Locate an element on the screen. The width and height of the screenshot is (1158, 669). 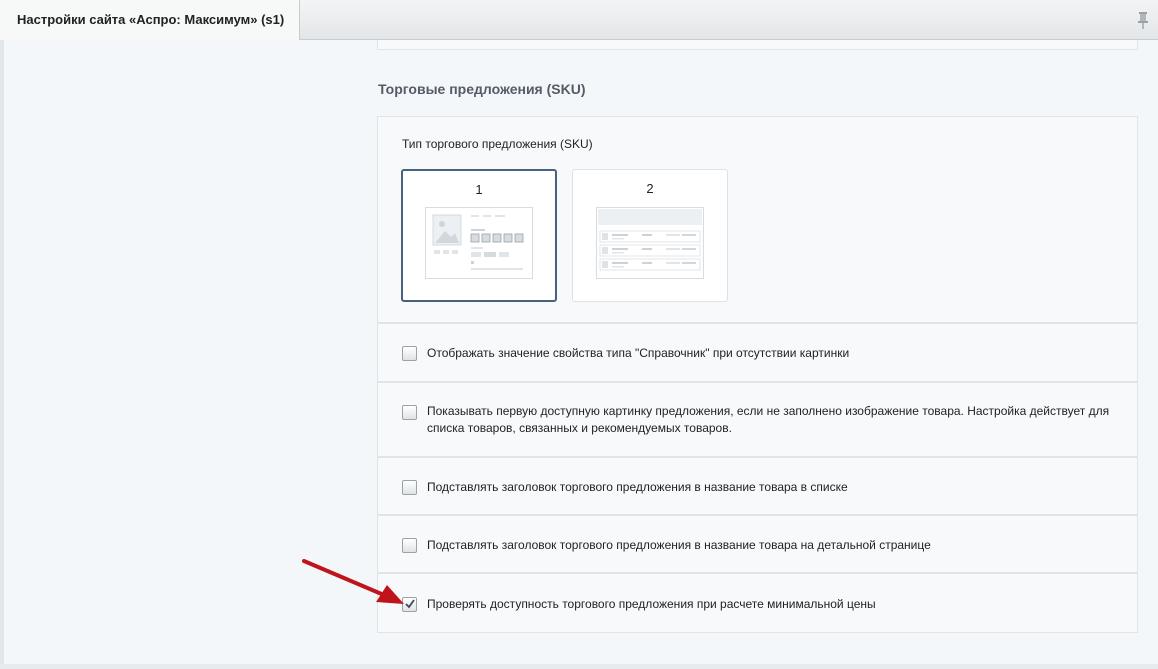
sku-type-option-number: 2 is located at coordinates (650, 188).